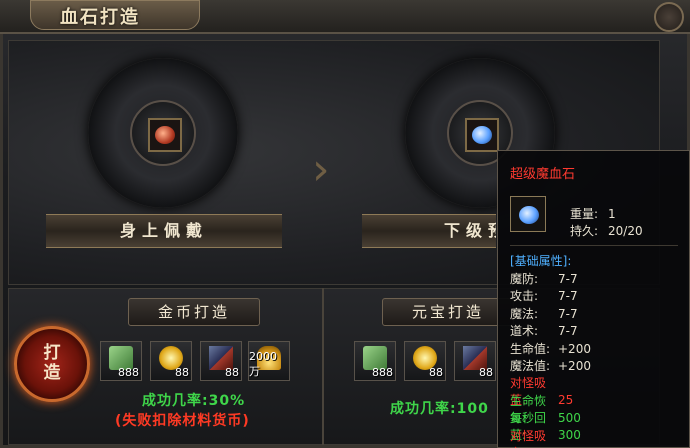 The height and width of the screenshot is (448, 690). Describe the element at coordinates (543, 174) in the screenshot. I see `tooltip-item-name: 超级魔血石` at that location.